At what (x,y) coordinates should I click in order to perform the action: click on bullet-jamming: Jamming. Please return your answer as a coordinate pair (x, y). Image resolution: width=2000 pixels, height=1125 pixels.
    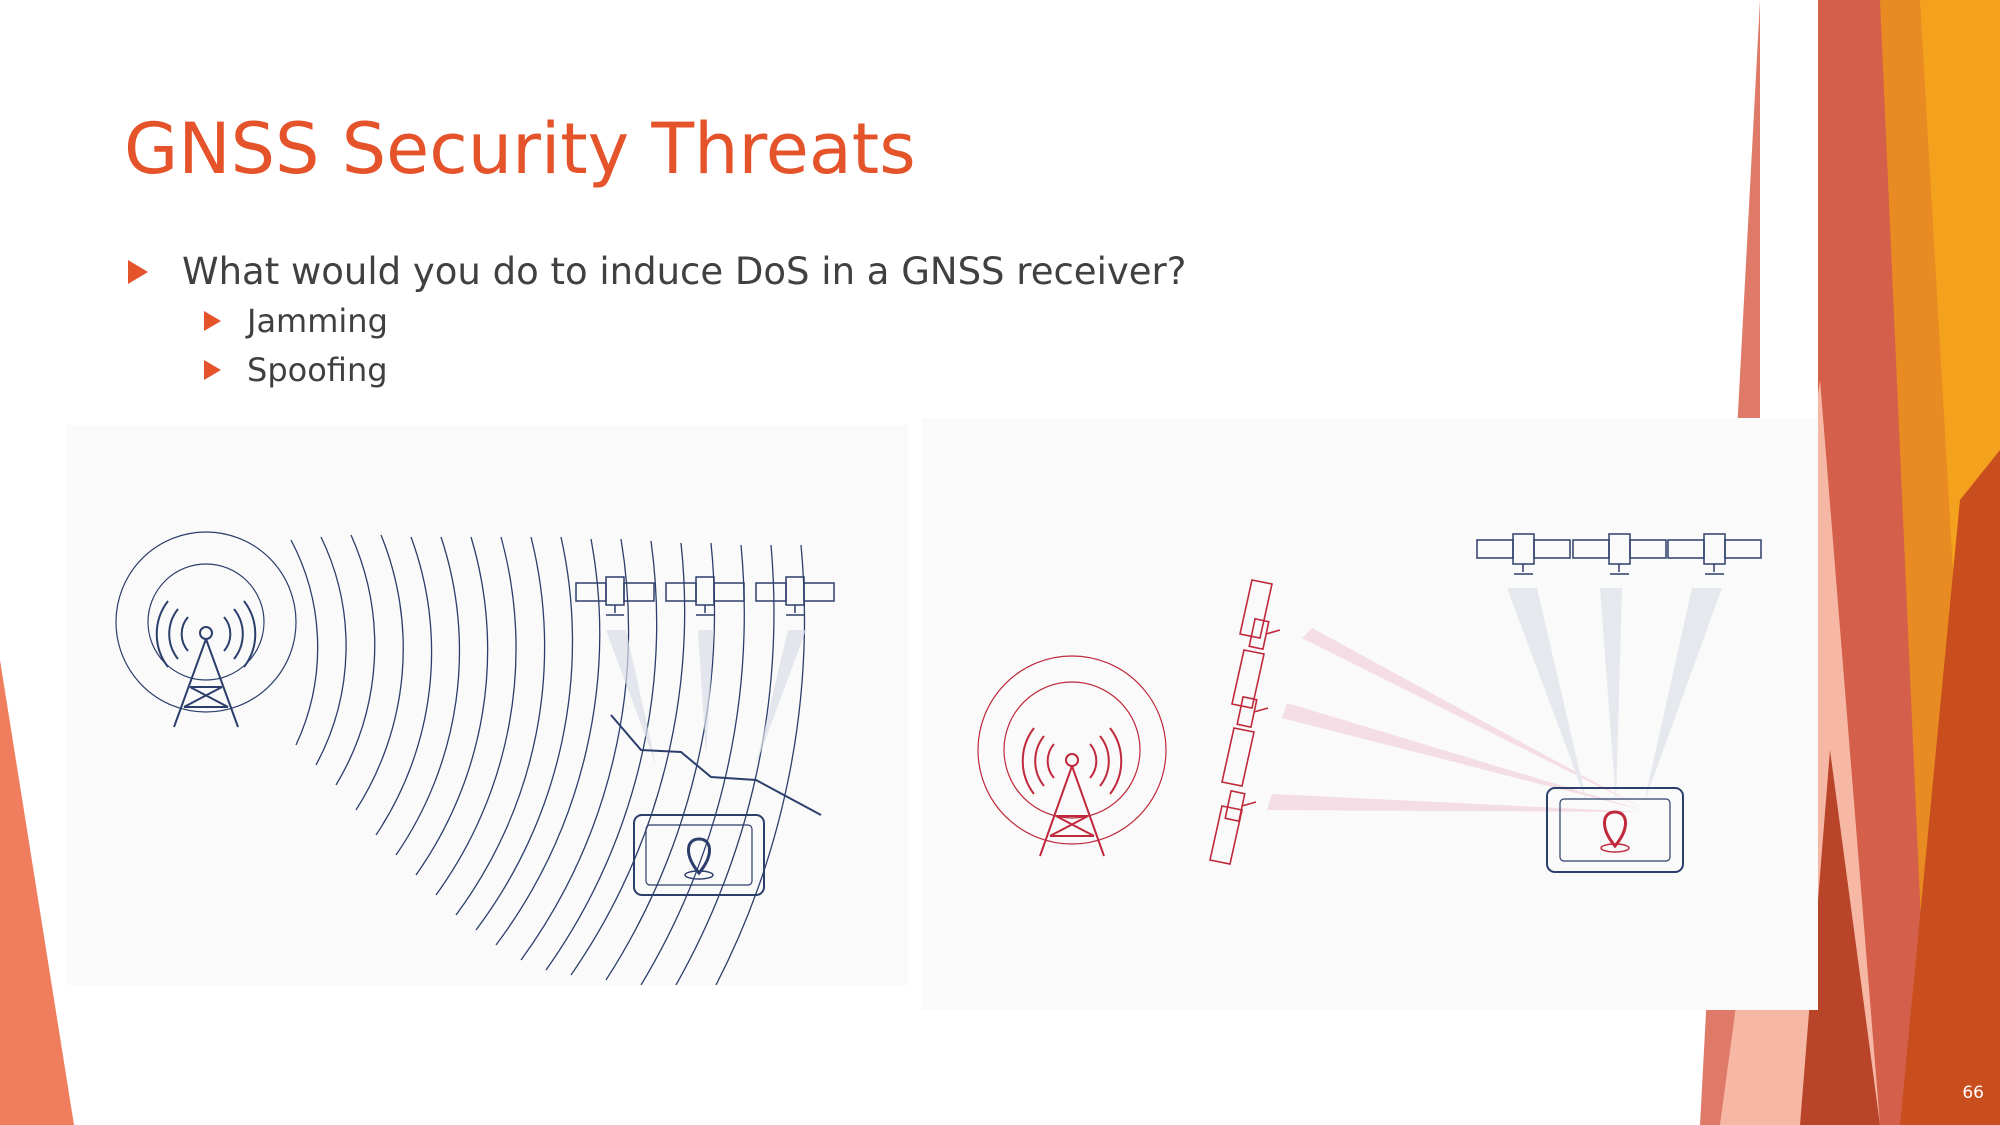
    Looking at the image, I should click on (296, 321).